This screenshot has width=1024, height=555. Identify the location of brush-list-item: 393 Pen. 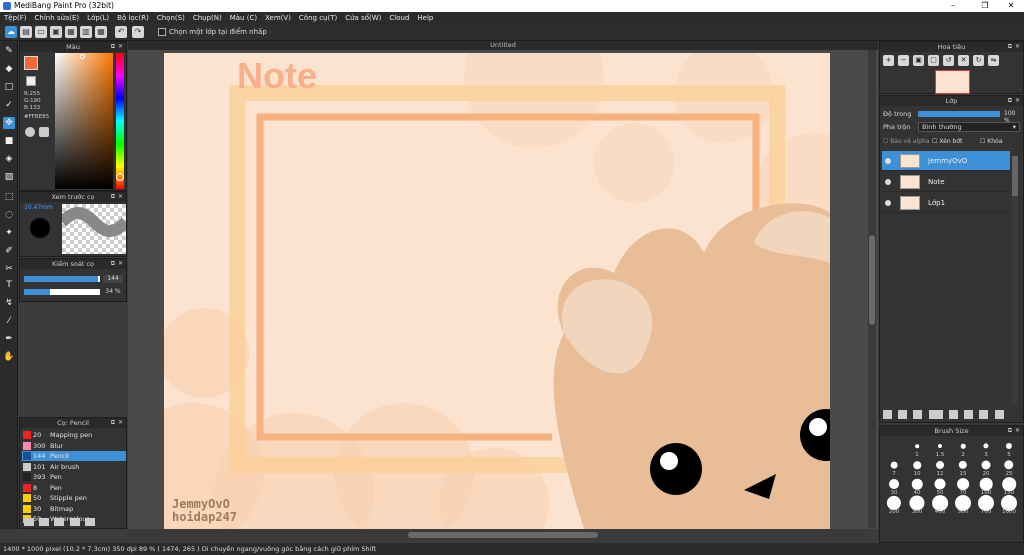
(74, 477).